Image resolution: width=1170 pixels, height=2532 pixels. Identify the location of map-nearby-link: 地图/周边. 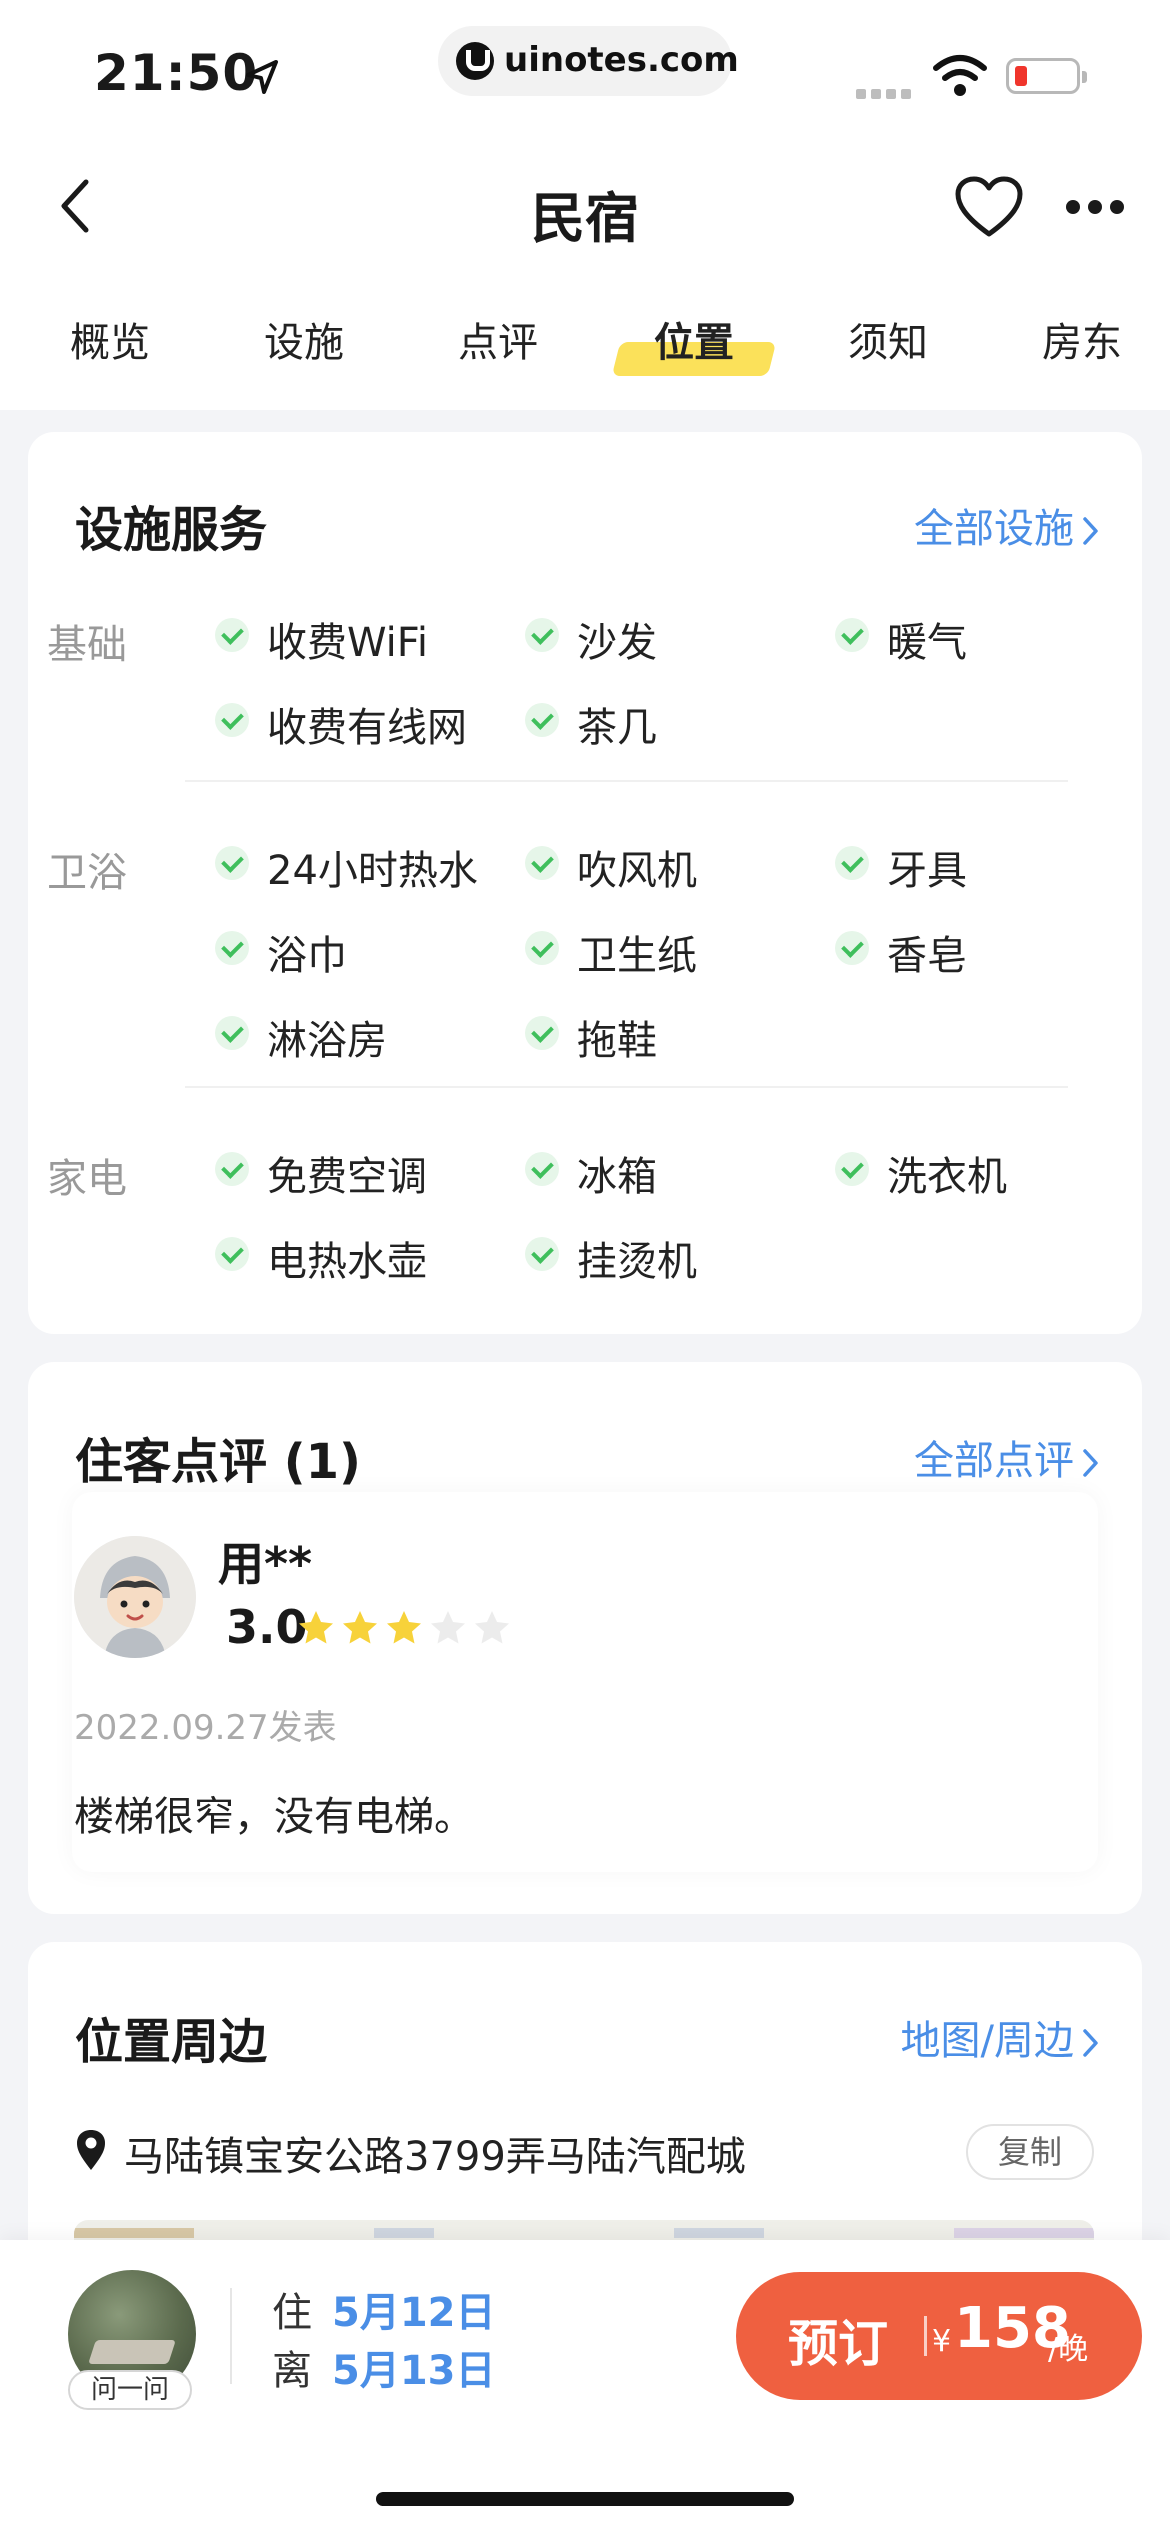
(1000, 2037).